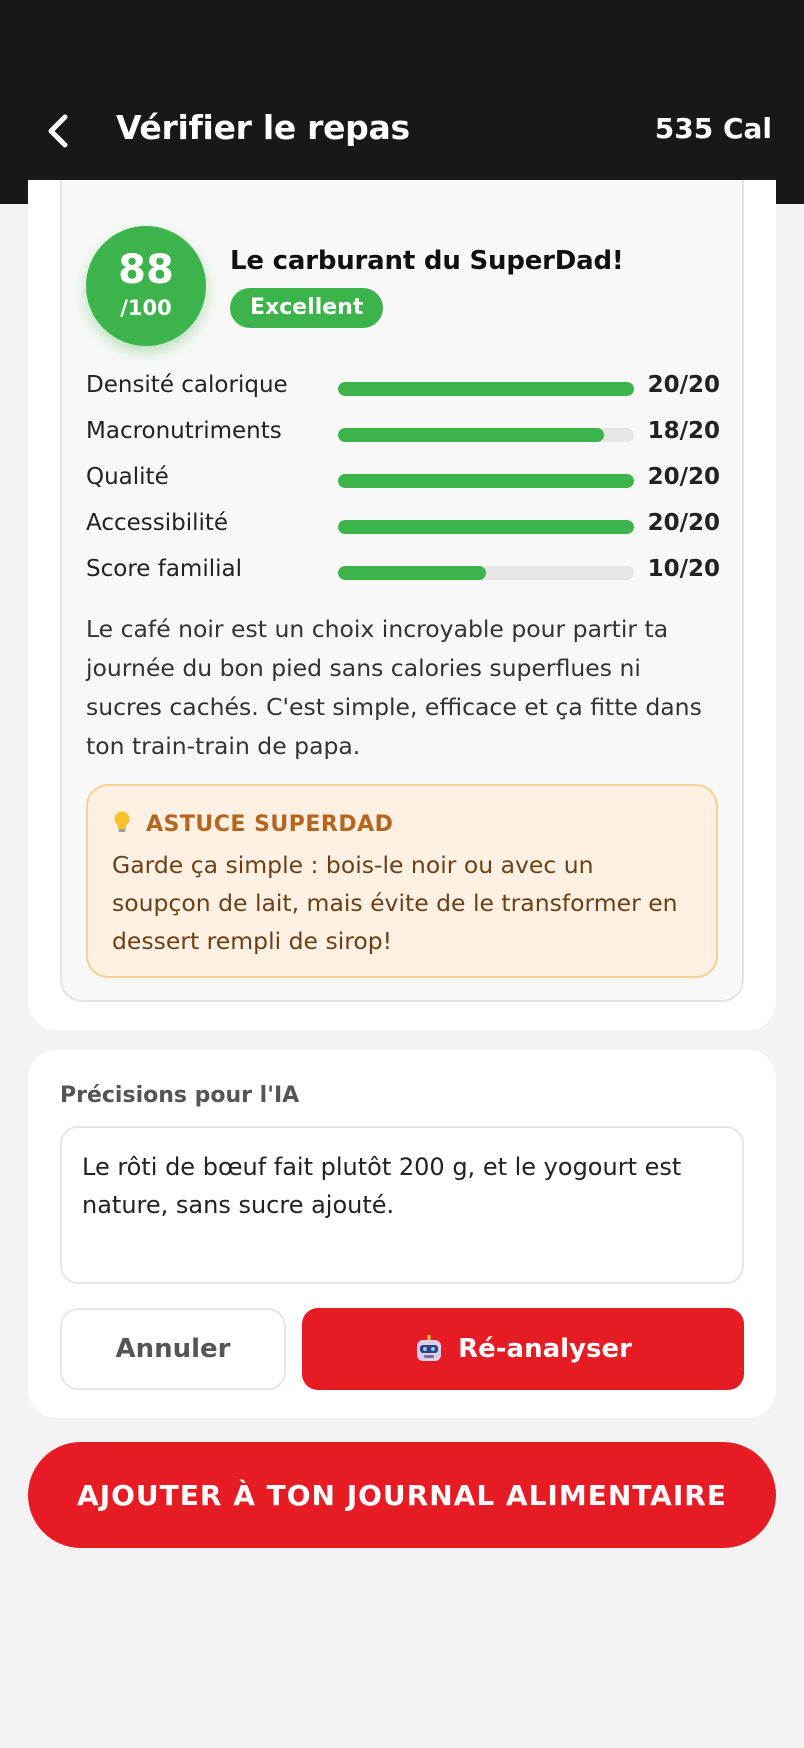 Image resolution: width=804 pixels, height=1748 pixels. I want to click on score-circle: 88 /100, so click(146, 286).